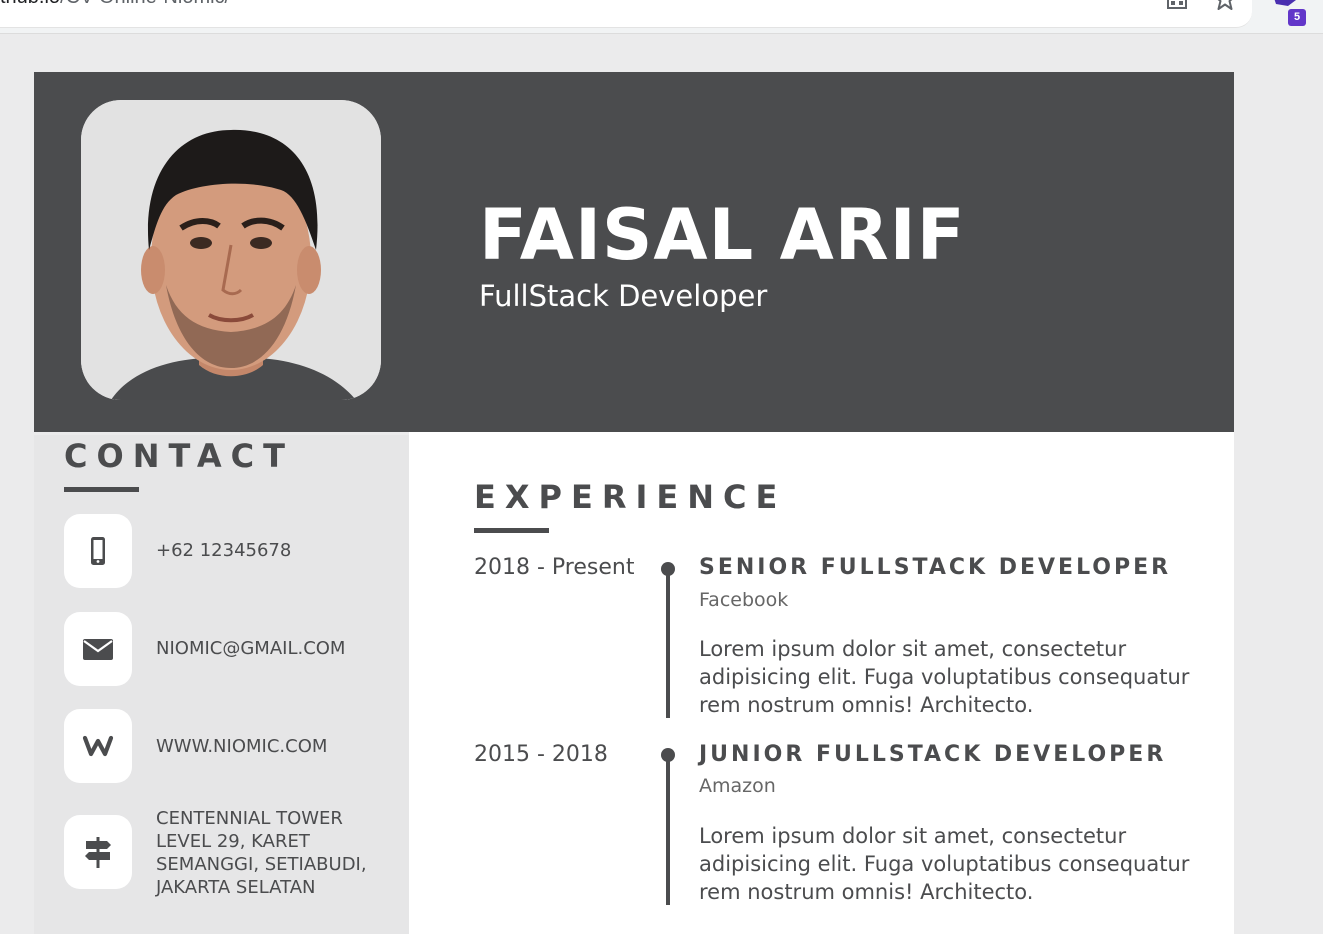  What do you see at coordinates (98, 551) in the screenshot?
I see `phone-icon-box` at bounding box center [98, 551].